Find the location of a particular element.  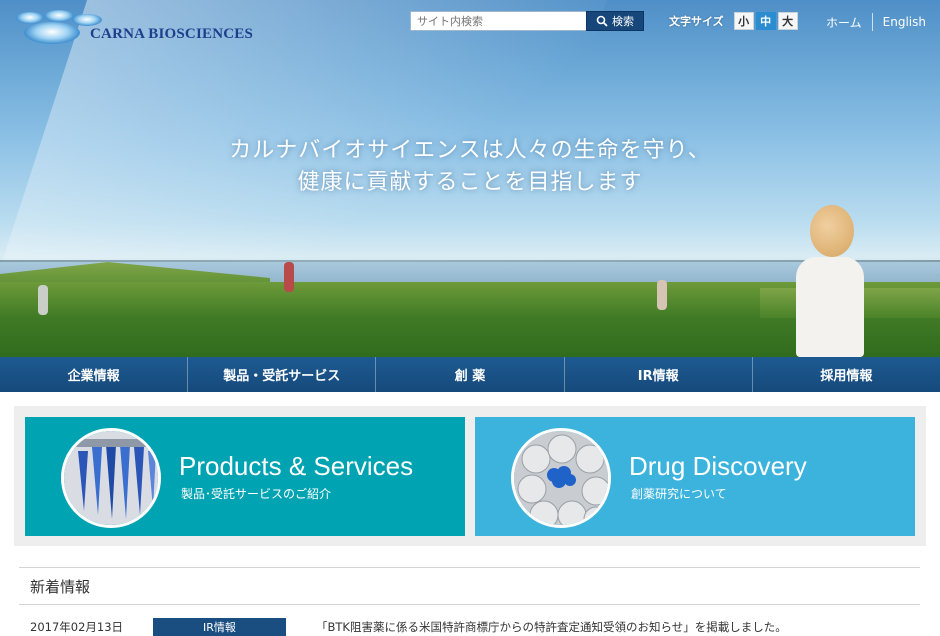

font-size-switcher: 文字サイズ 小 中 大 is located at coordinates (733, 21).